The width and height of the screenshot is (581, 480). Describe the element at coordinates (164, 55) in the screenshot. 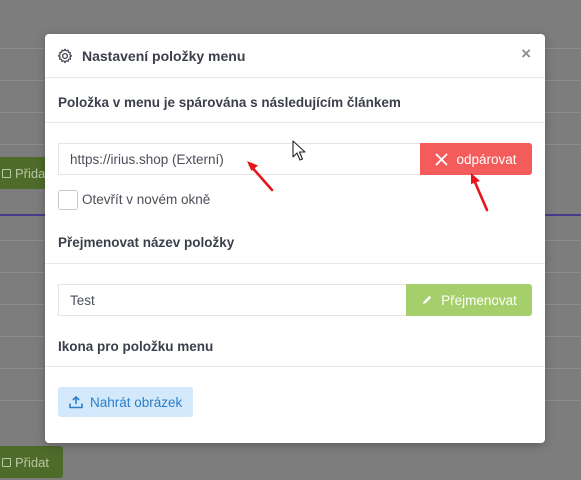

I see `modal-title: Nastavení položky menu` at that location.